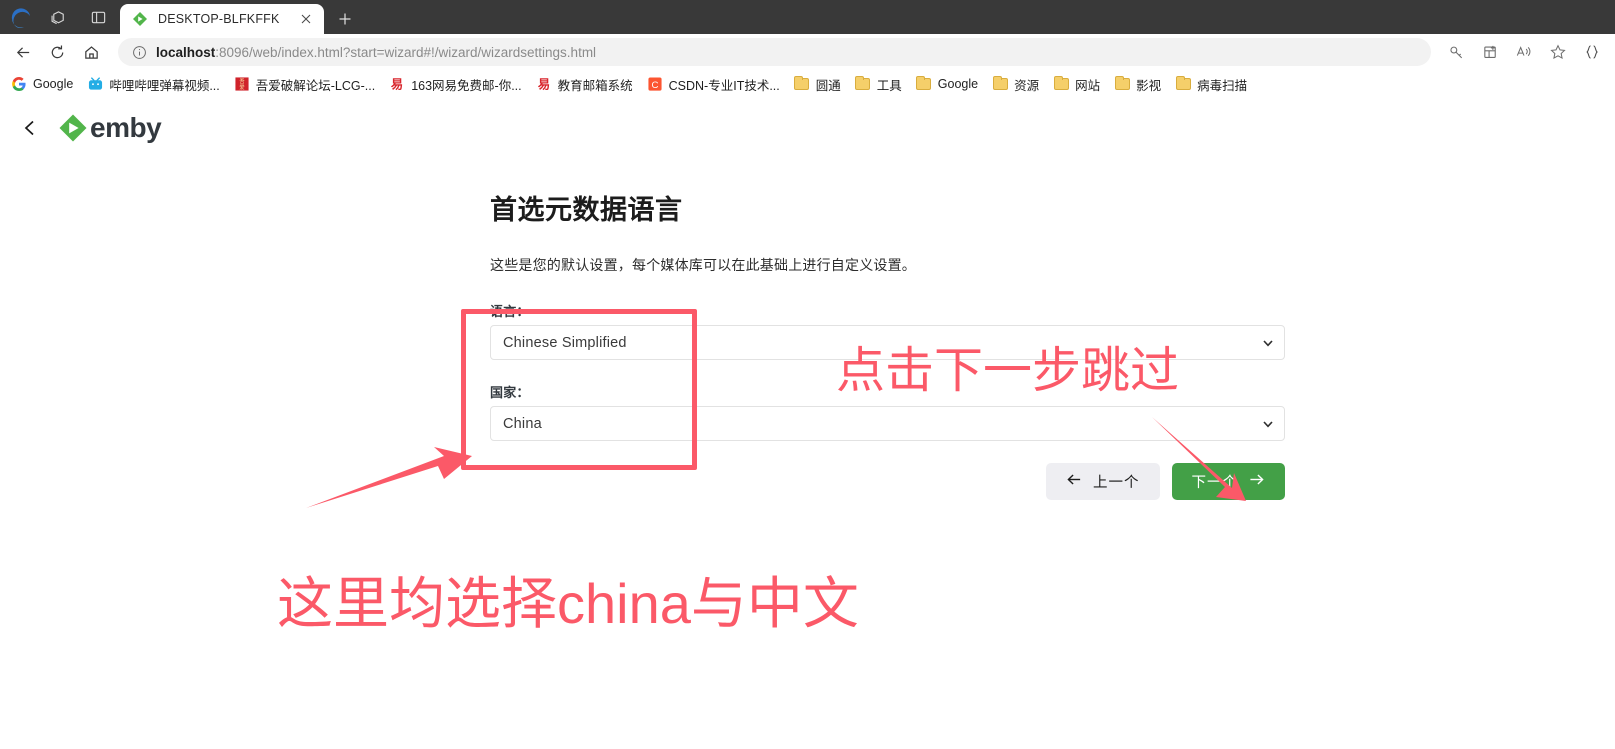 The image size is (1615, 749). I want to click on wizard-button-row: 上一个 下一个, so click(887, 481).